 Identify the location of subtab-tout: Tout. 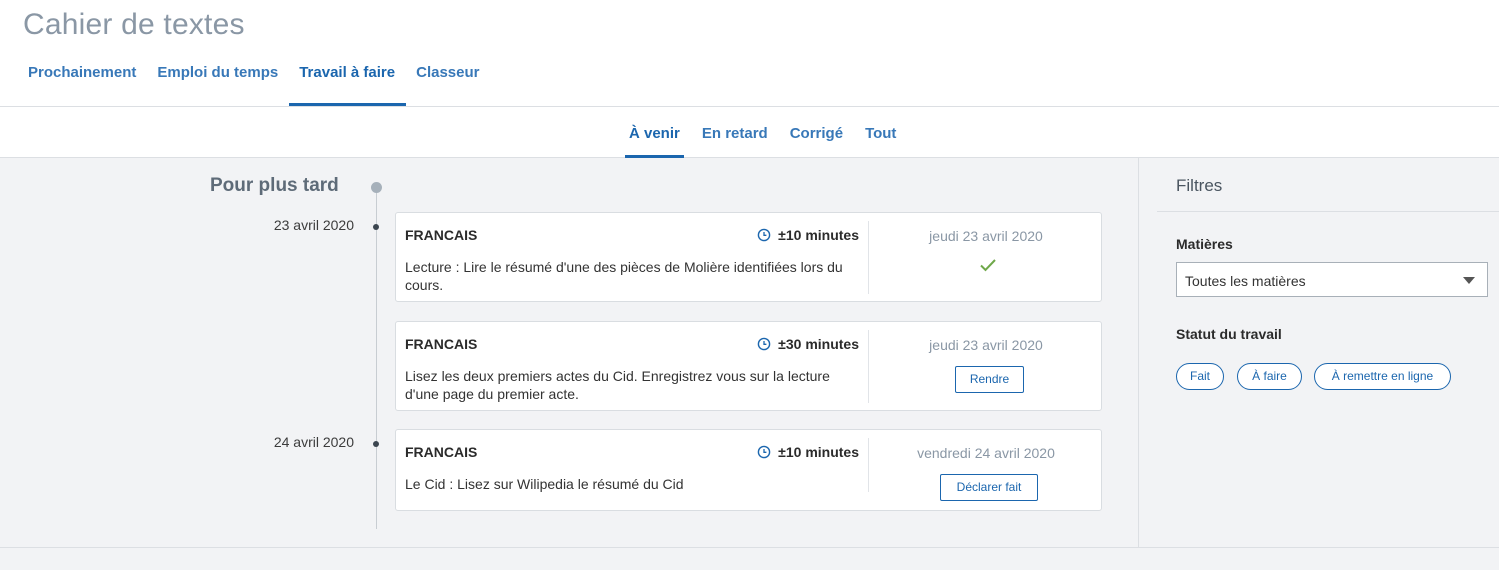
(880, 132).